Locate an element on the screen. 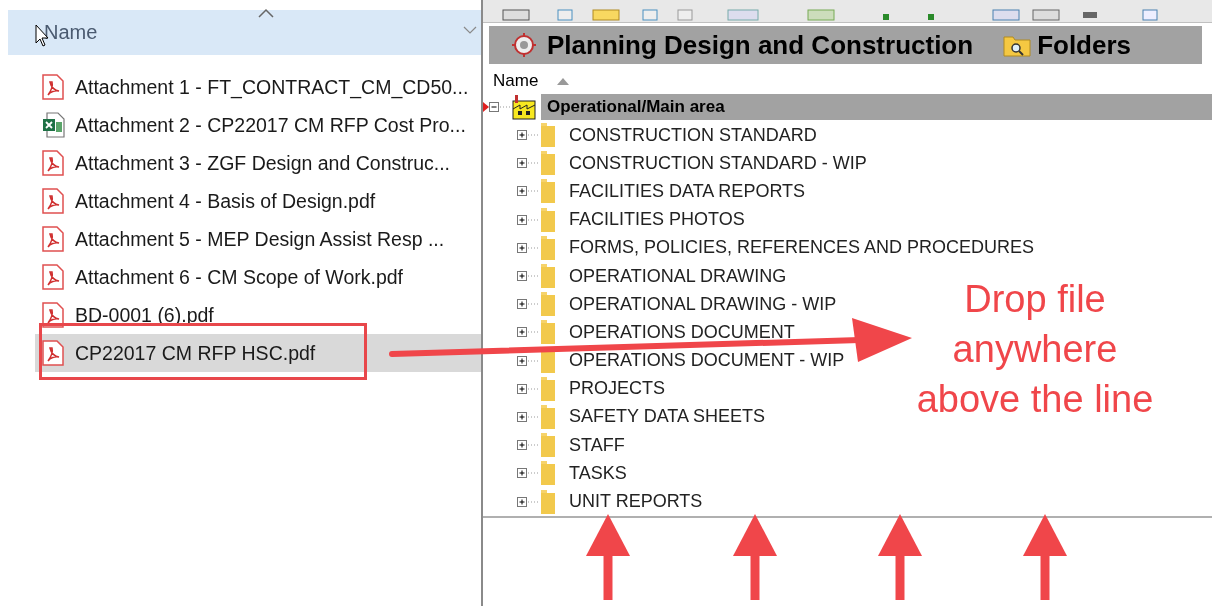 This screenshot has width=1212, height=606. tree-item: CONSTRUCTION STANDARD - WIP is located at coordinates (718, 163).